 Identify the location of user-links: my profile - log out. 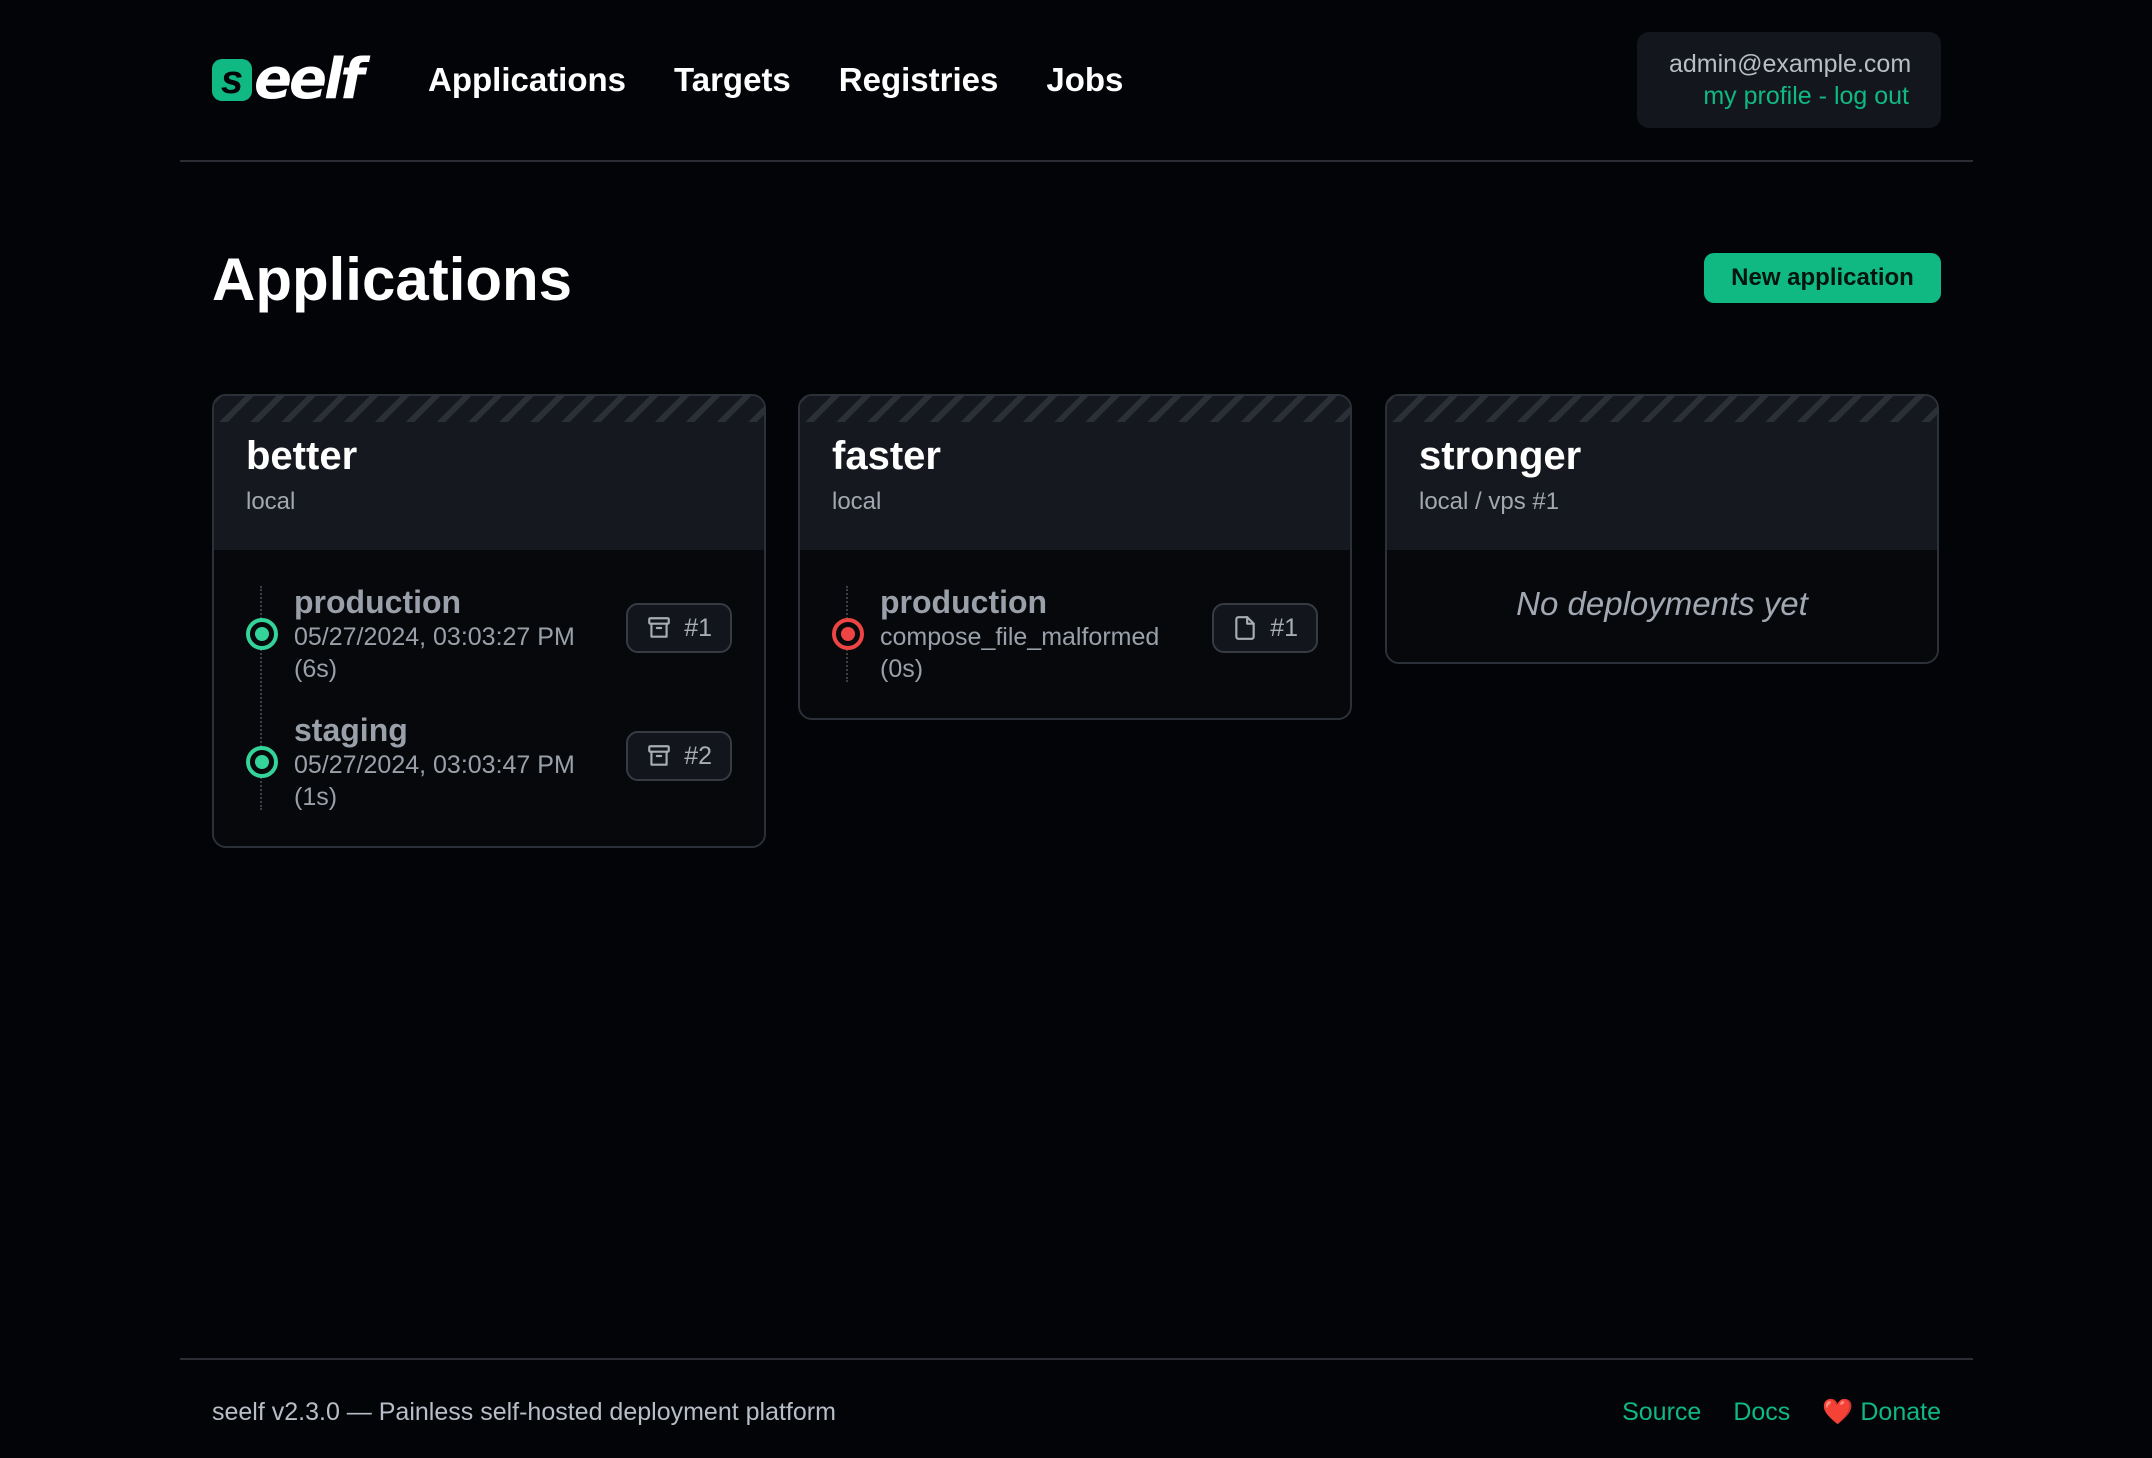
(1789, 96).